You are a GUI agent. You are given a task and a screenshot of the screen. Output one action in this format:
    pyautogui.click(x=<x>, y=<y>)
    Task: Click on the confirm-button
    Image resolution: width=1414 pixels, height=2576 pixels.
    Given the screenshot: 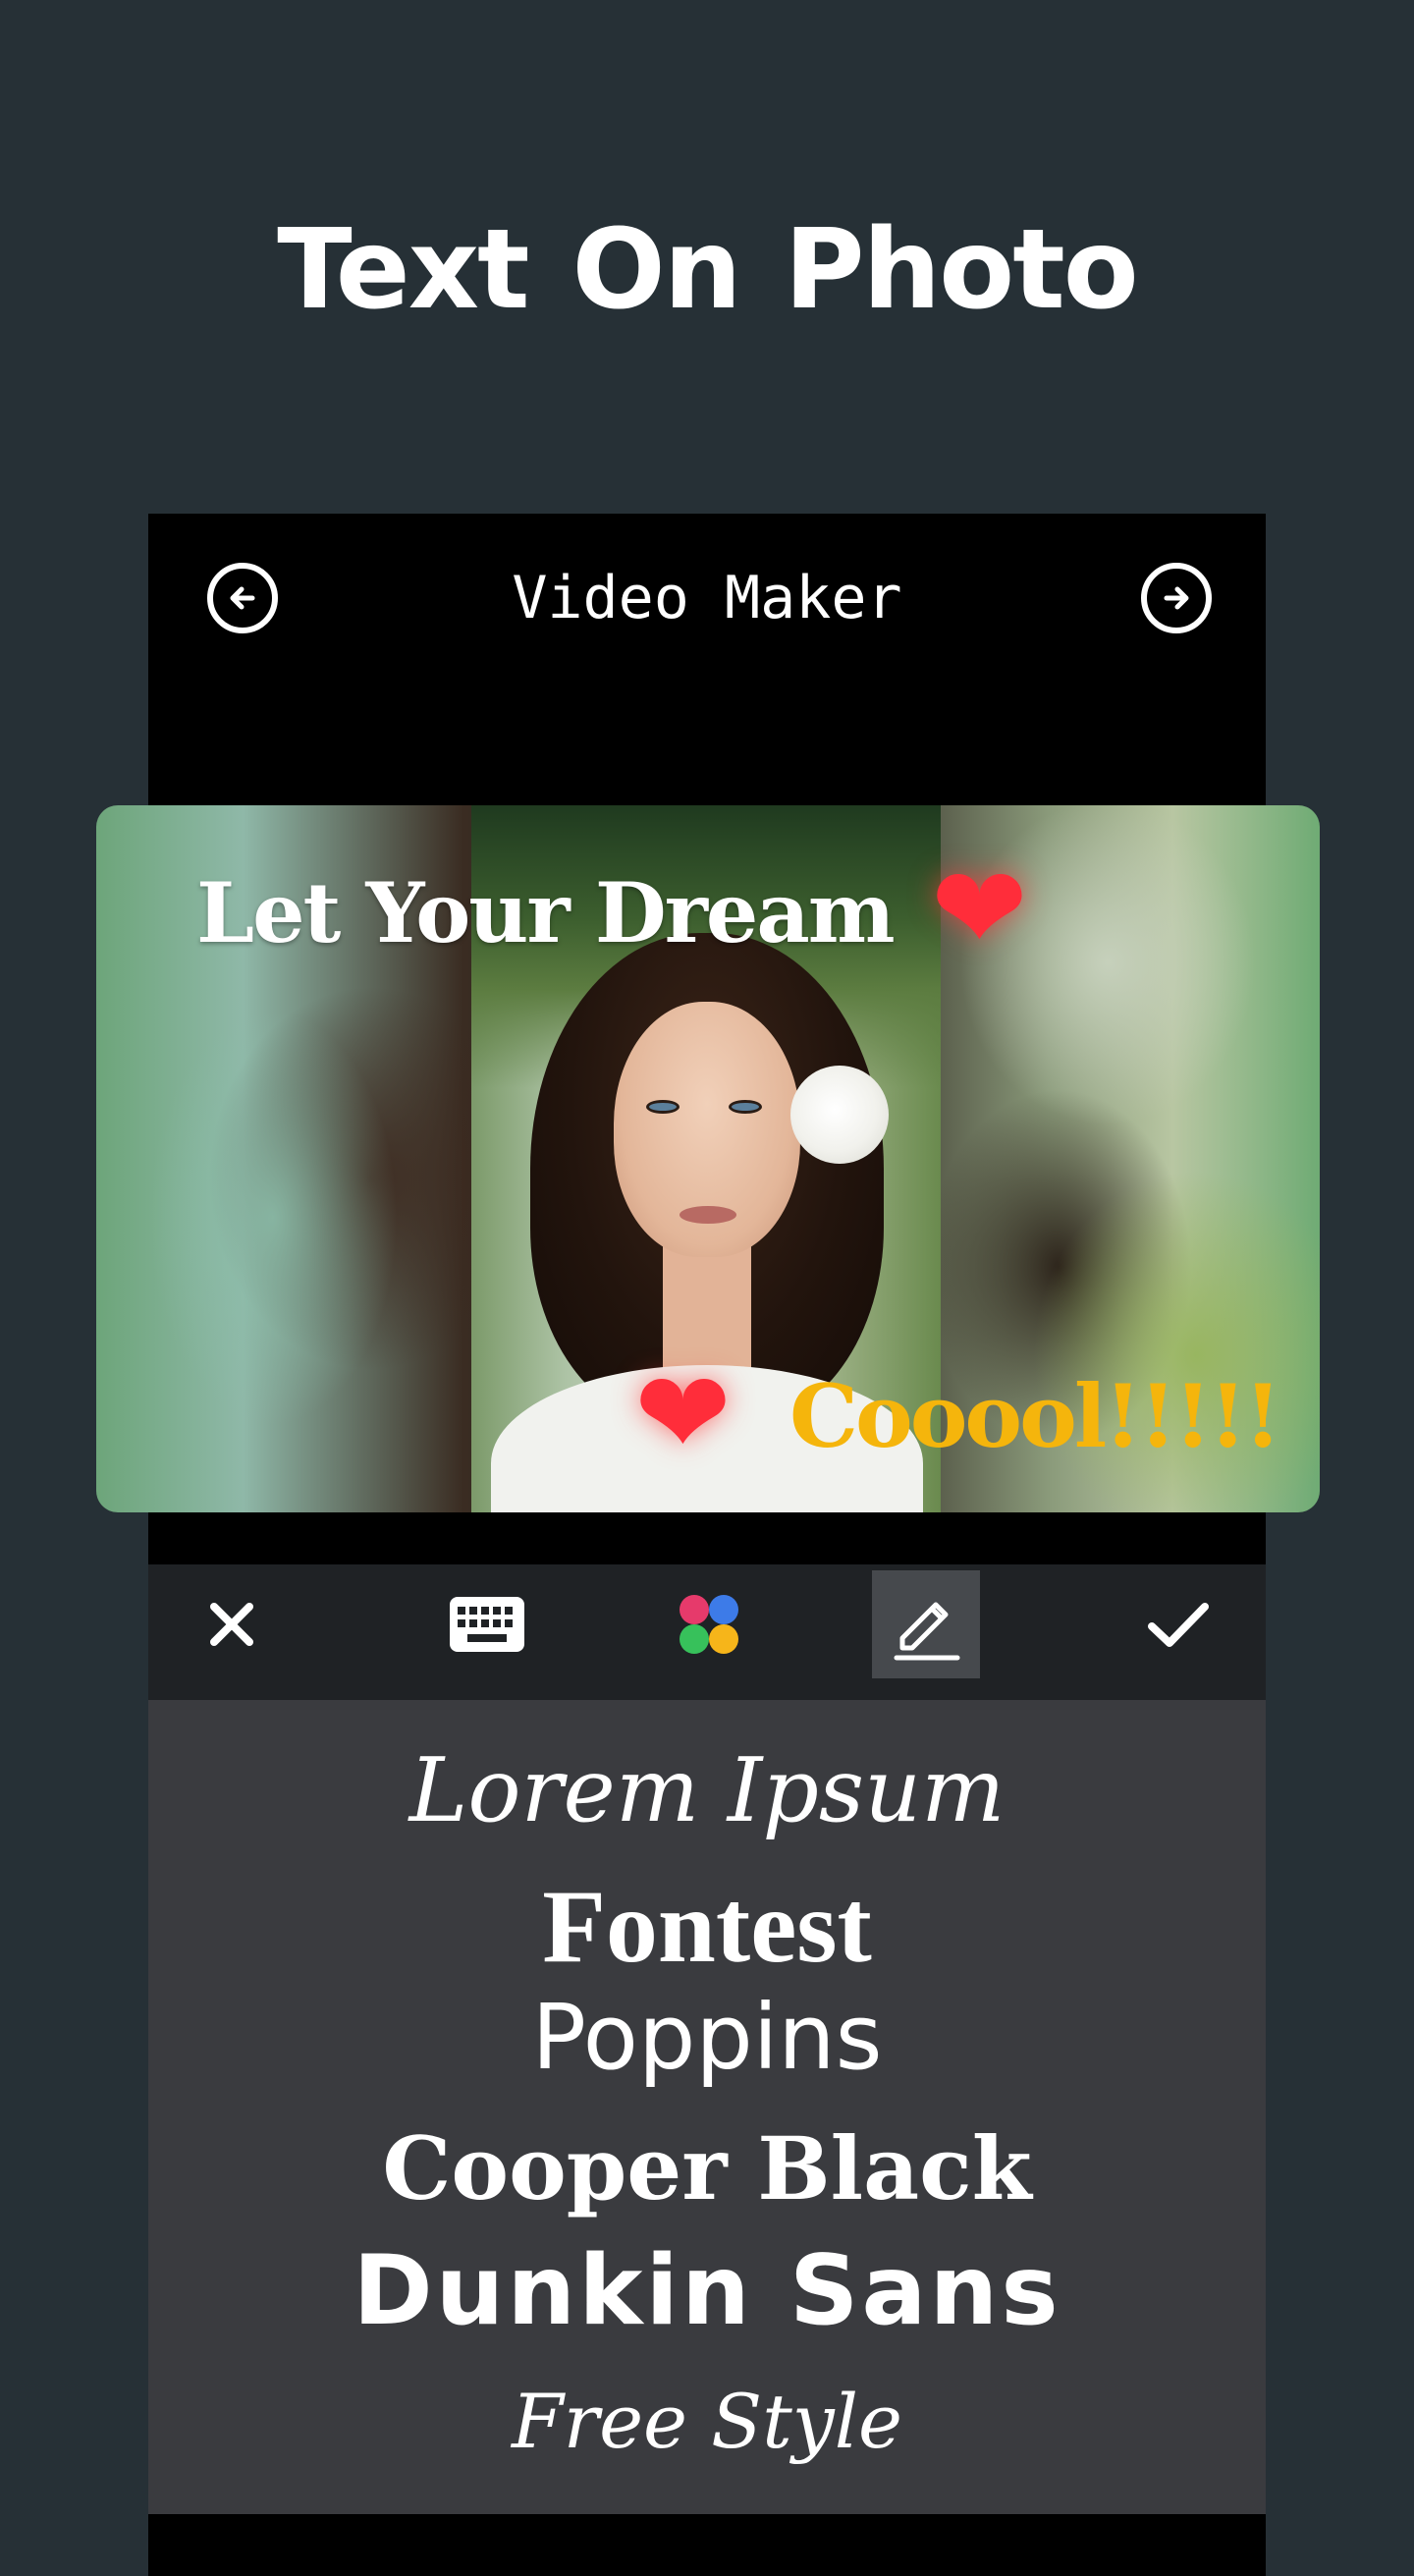 What is the action you would take?
    pyautogui.click(x=1178, y=1624)
    